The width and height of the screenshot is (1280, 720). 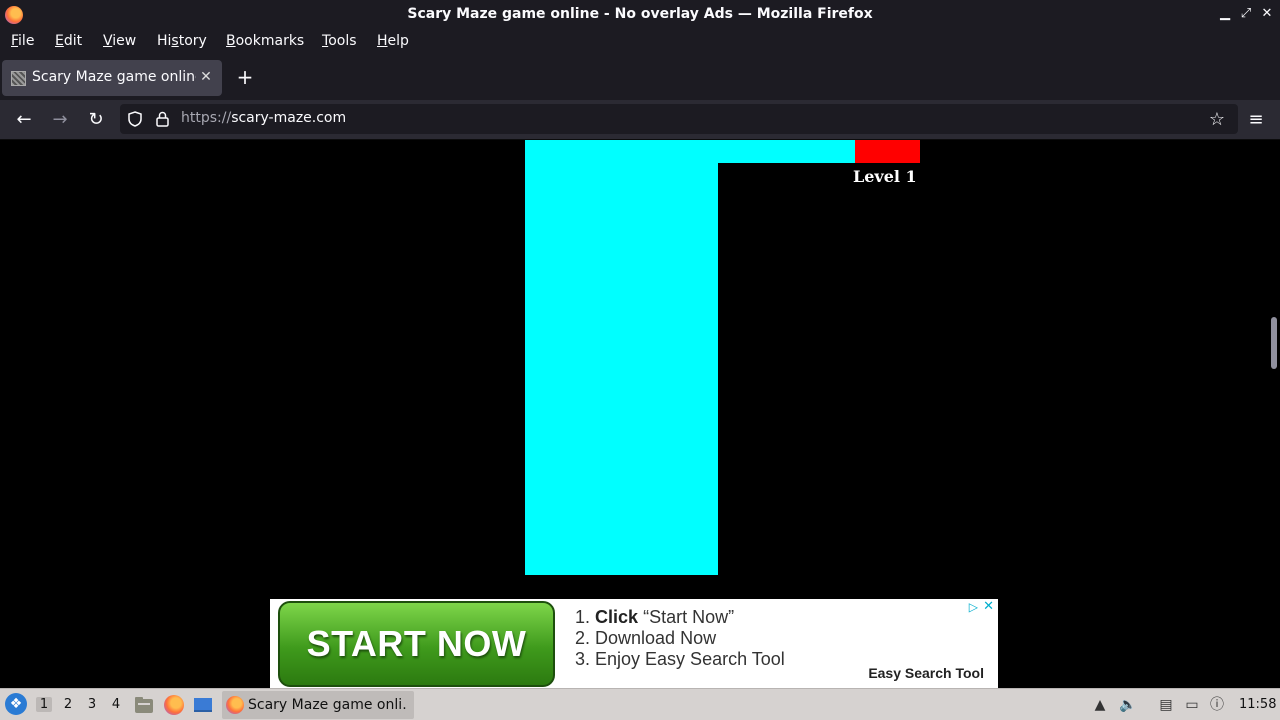 What do you see at coordinates (265, 41) in the screenshot?
I see `menu-bookmarks: Bookmarks` at bounding box center [265, 41].